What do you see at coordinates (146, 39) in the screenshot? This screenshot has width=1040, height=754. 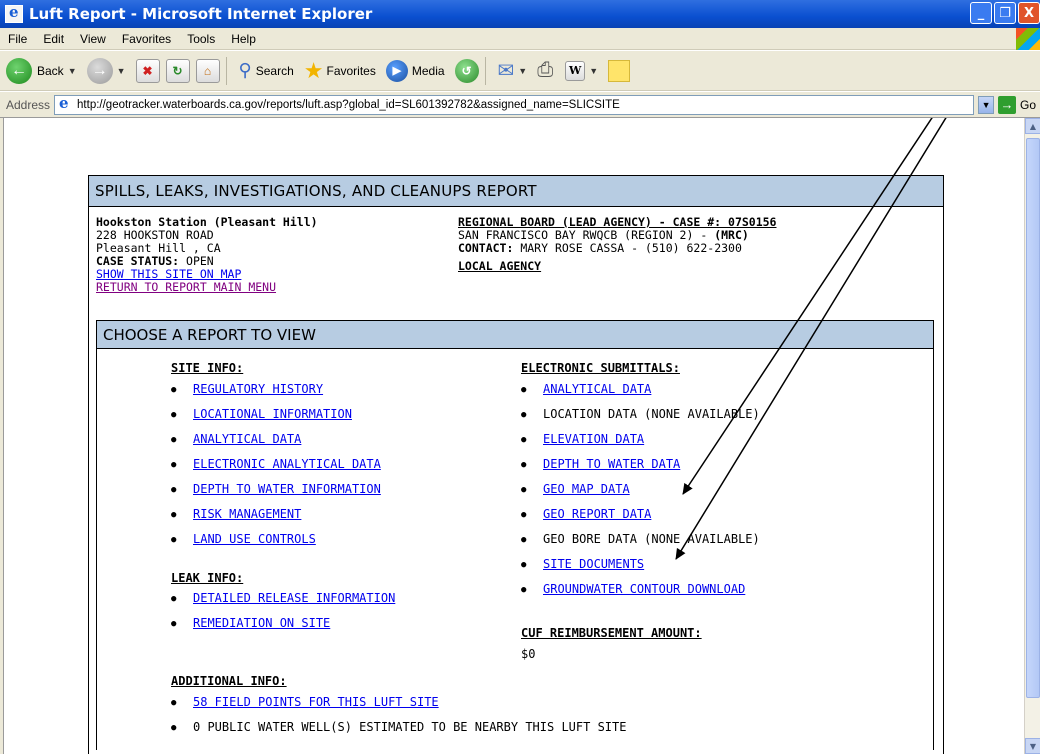 I see `menu-favorites: Favorites` at bounding box center [146, 39].